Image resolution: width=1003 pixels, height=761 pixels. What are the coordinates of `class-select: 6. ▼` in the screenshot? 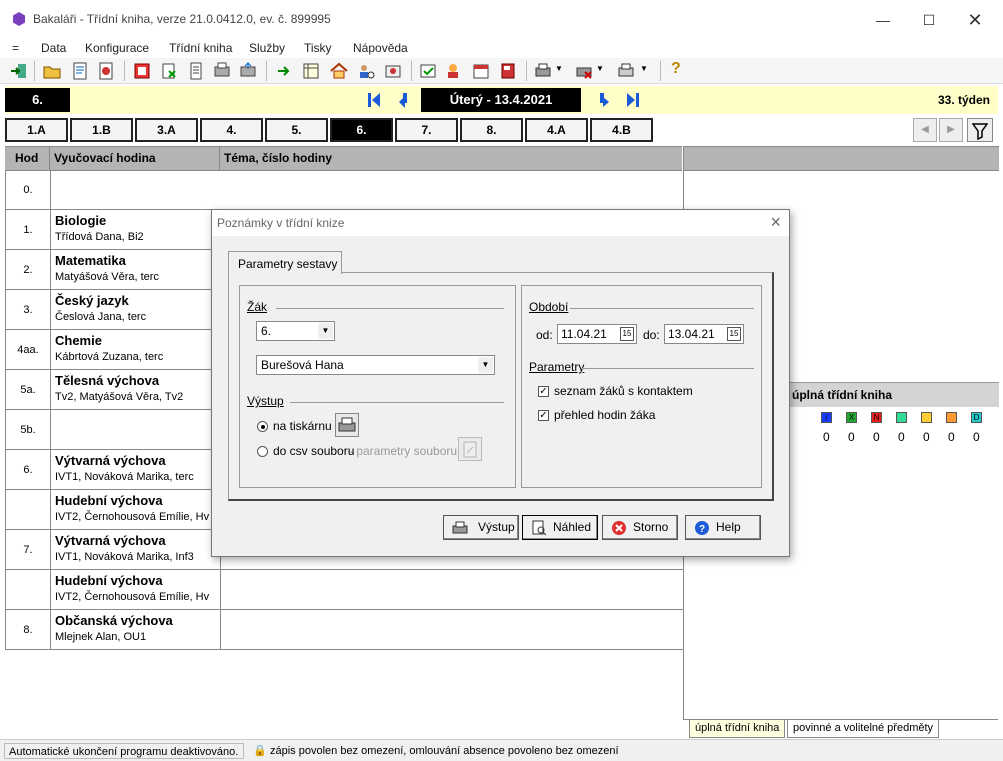 It's located at (295, 331).